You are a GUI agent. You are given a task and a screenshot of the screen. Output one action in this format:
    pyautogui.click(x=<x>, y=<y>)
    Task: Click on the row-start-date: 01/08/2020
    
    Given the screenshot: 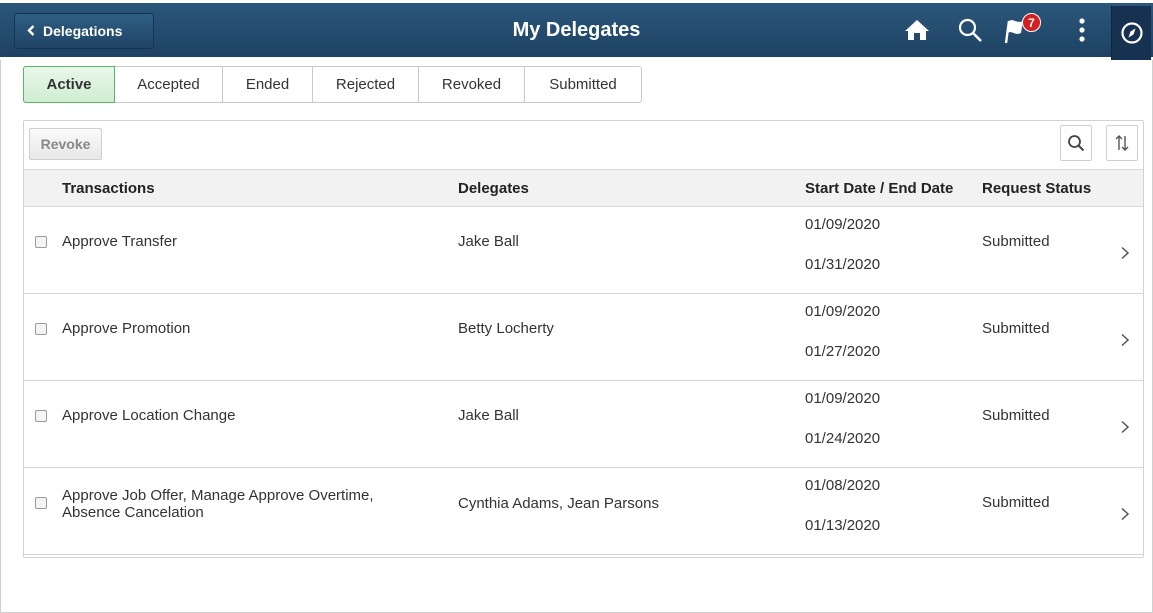 What is the action you would take?
    pyautogui.click(x=843, y=485)
    